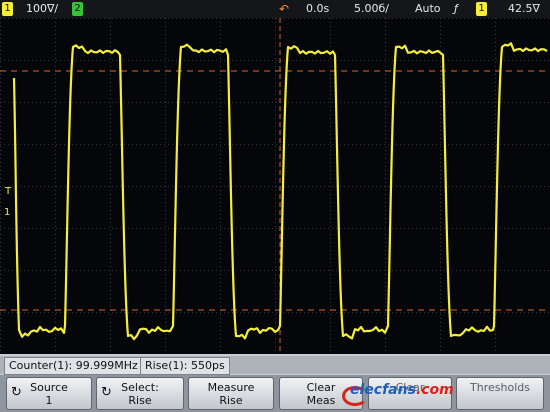  Describe the element at coordinates (500, 393) in the screenshot. I see `thresholds-softkey: Thresholds` at that location.